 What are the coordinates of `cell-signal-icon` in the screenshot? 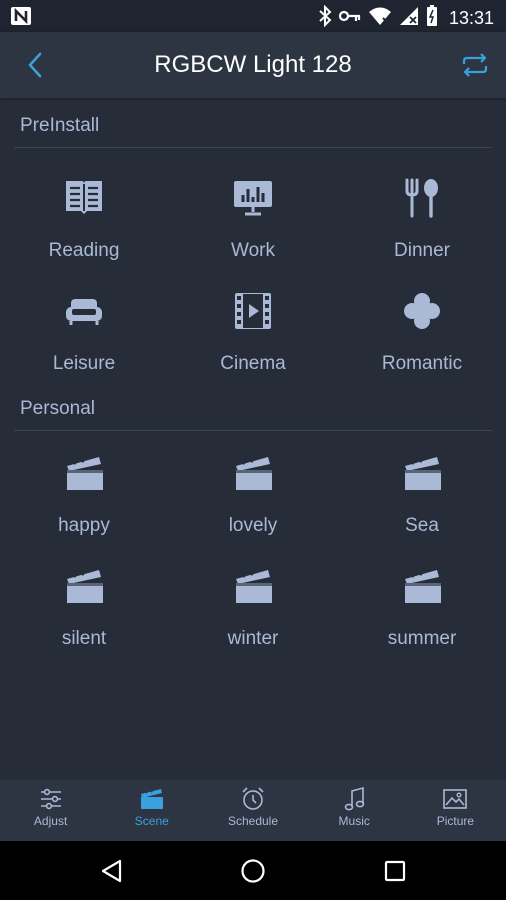 It's located at (409, 18).